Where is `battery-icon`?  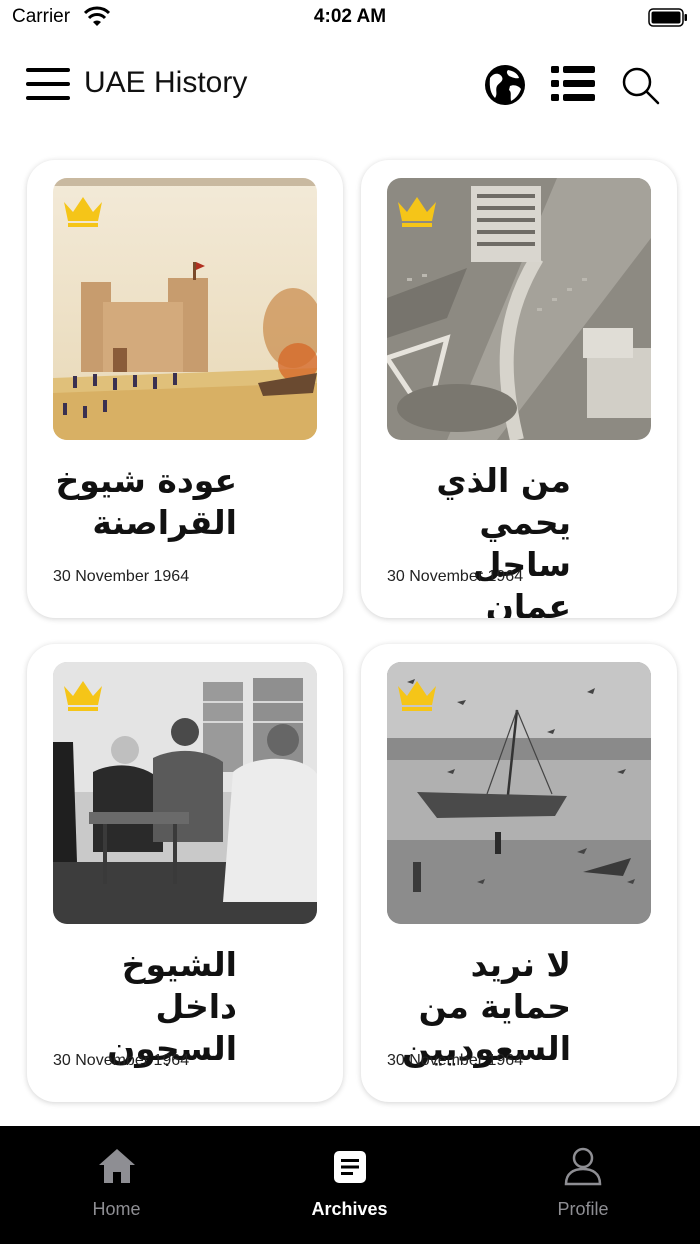
battery-icon is located at coordinates (667, 17).